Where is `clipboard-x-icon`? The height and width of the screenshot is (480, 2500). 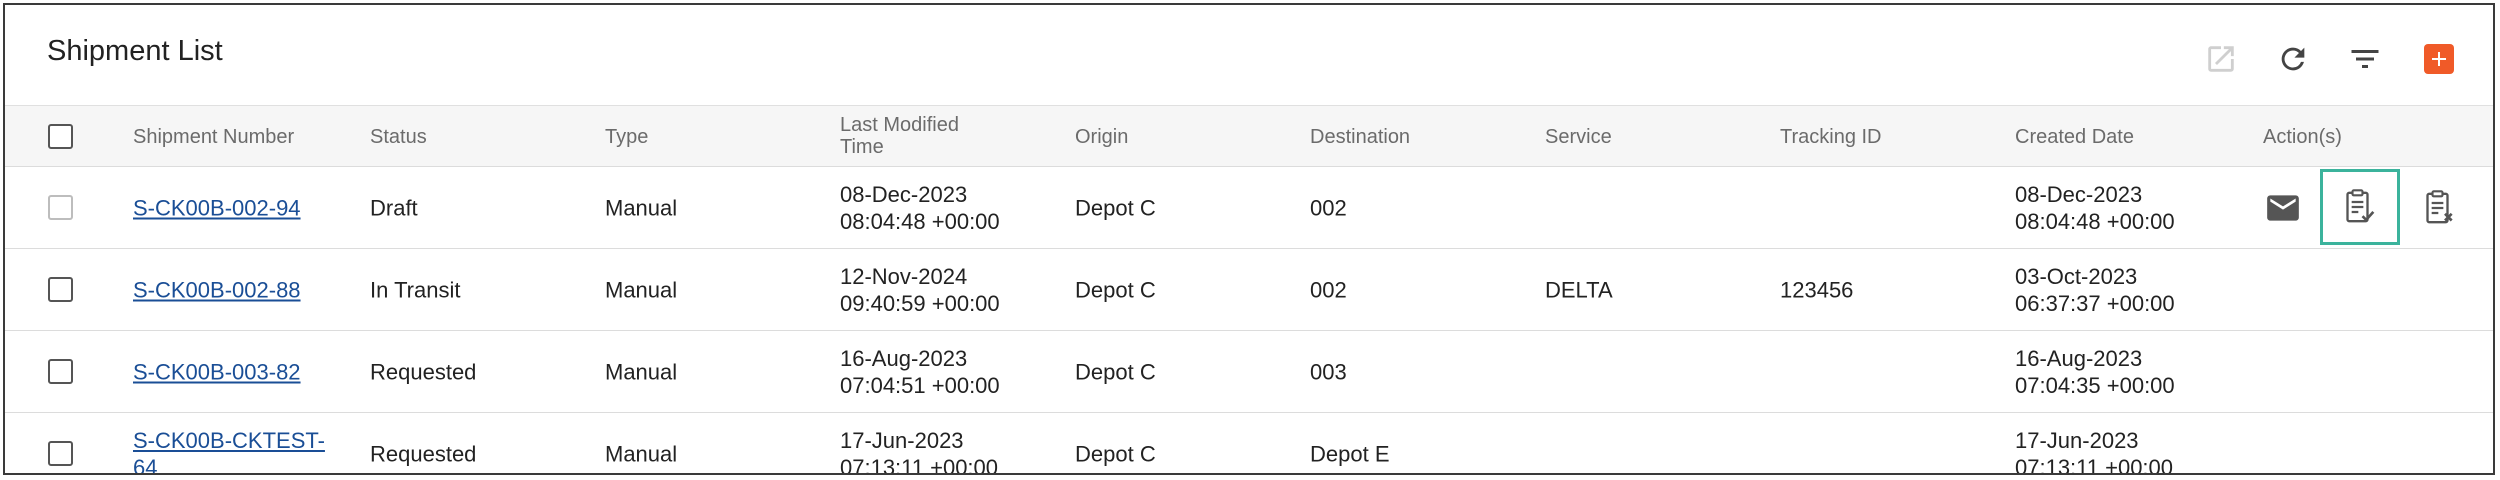
clipboard-x-icon is located at coordinates (2439, 207).